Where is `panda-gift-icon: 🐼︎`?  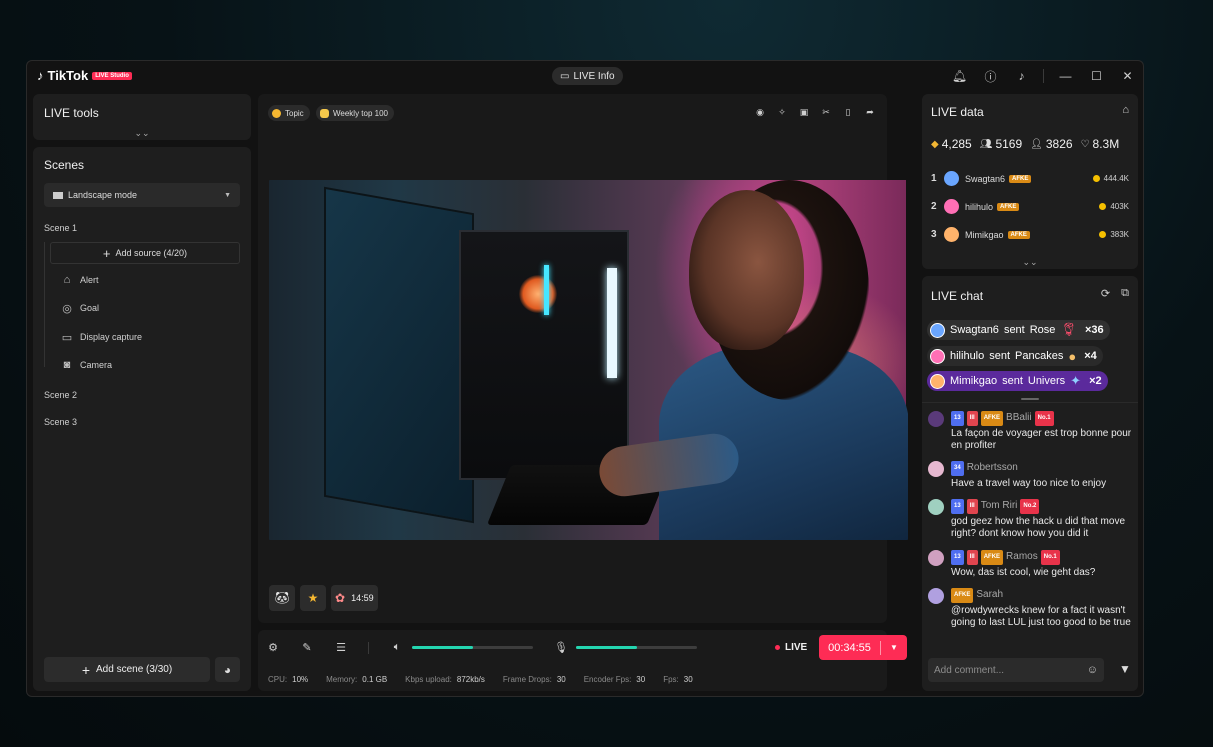
panda-gift-icon: 🐼︎ is located at coordinates (282, 598).